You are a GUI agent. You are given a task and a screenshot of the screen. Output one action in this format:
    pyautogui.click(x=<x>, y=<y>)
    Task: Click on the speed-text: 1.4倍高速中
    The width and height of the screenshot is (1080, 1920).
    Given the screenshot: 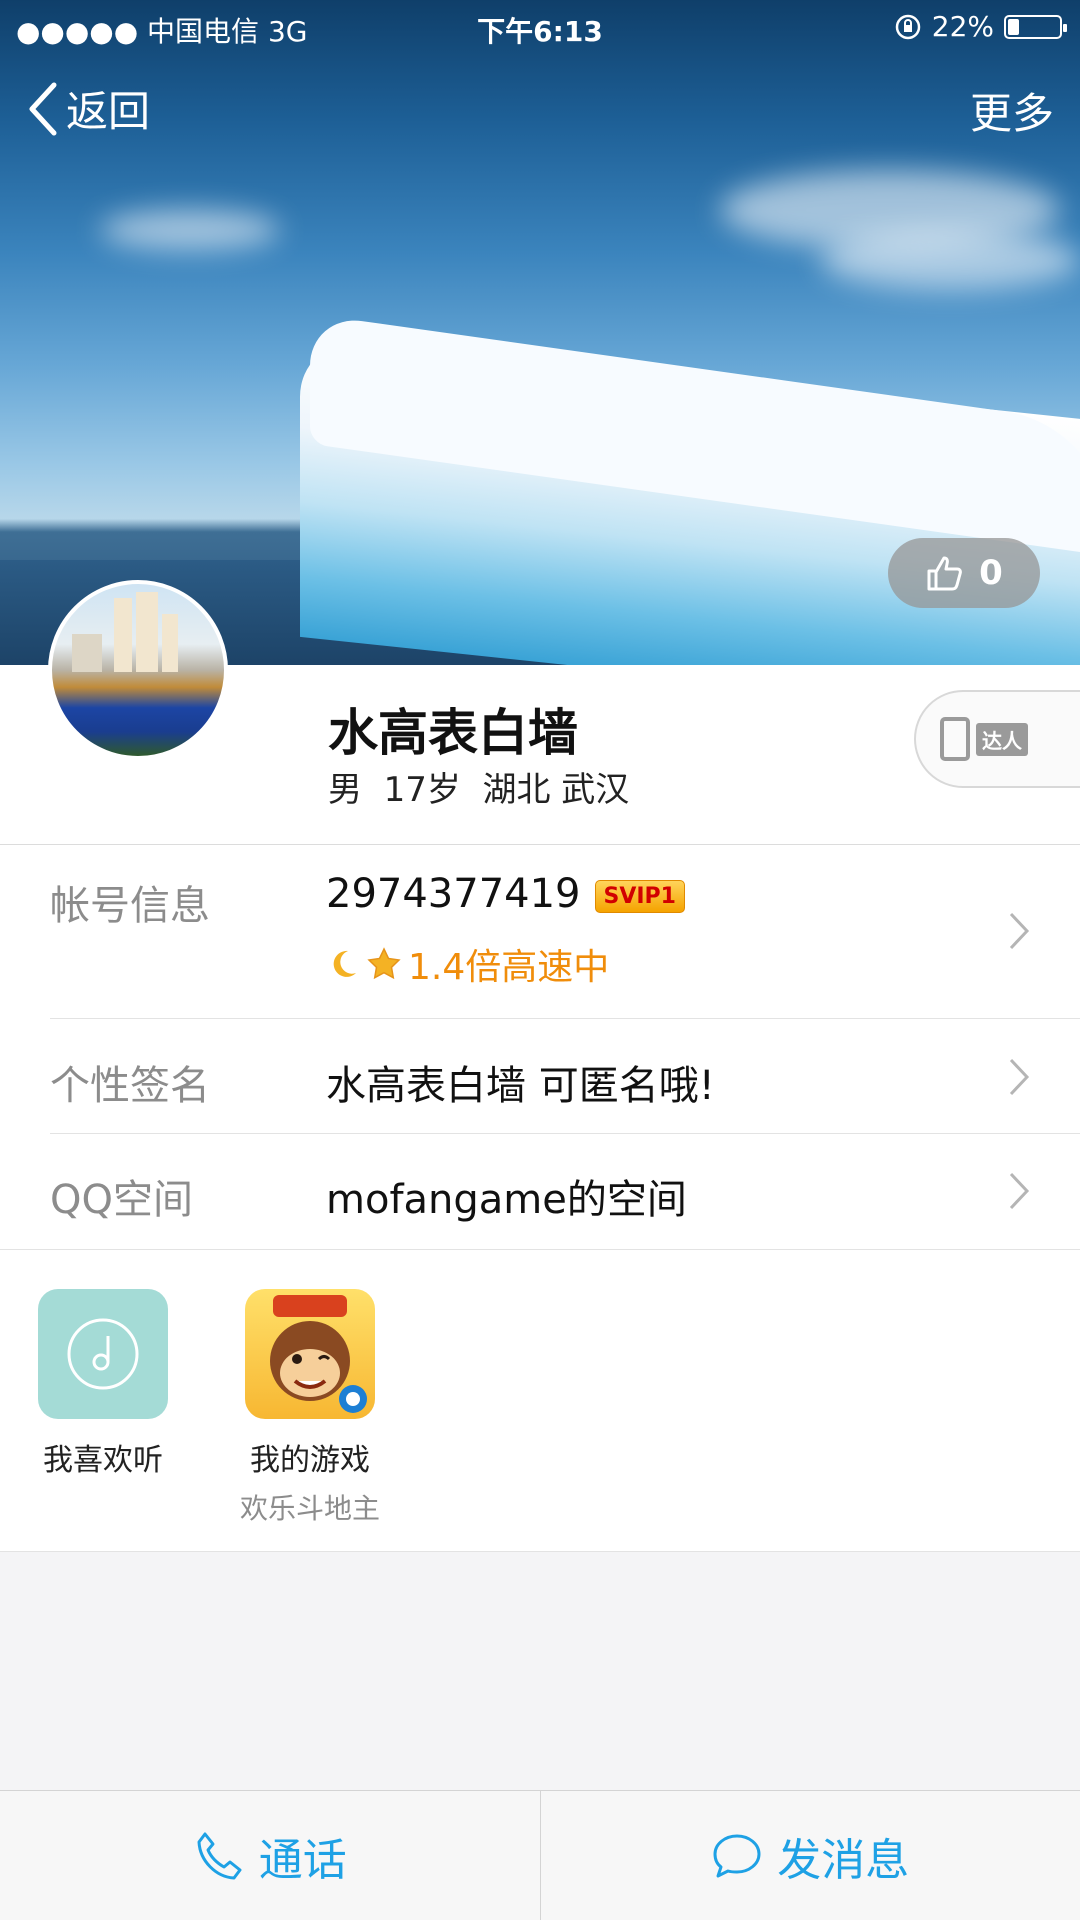 What is the action you would take?
    pyautogui.click(x=509, y=967)
    